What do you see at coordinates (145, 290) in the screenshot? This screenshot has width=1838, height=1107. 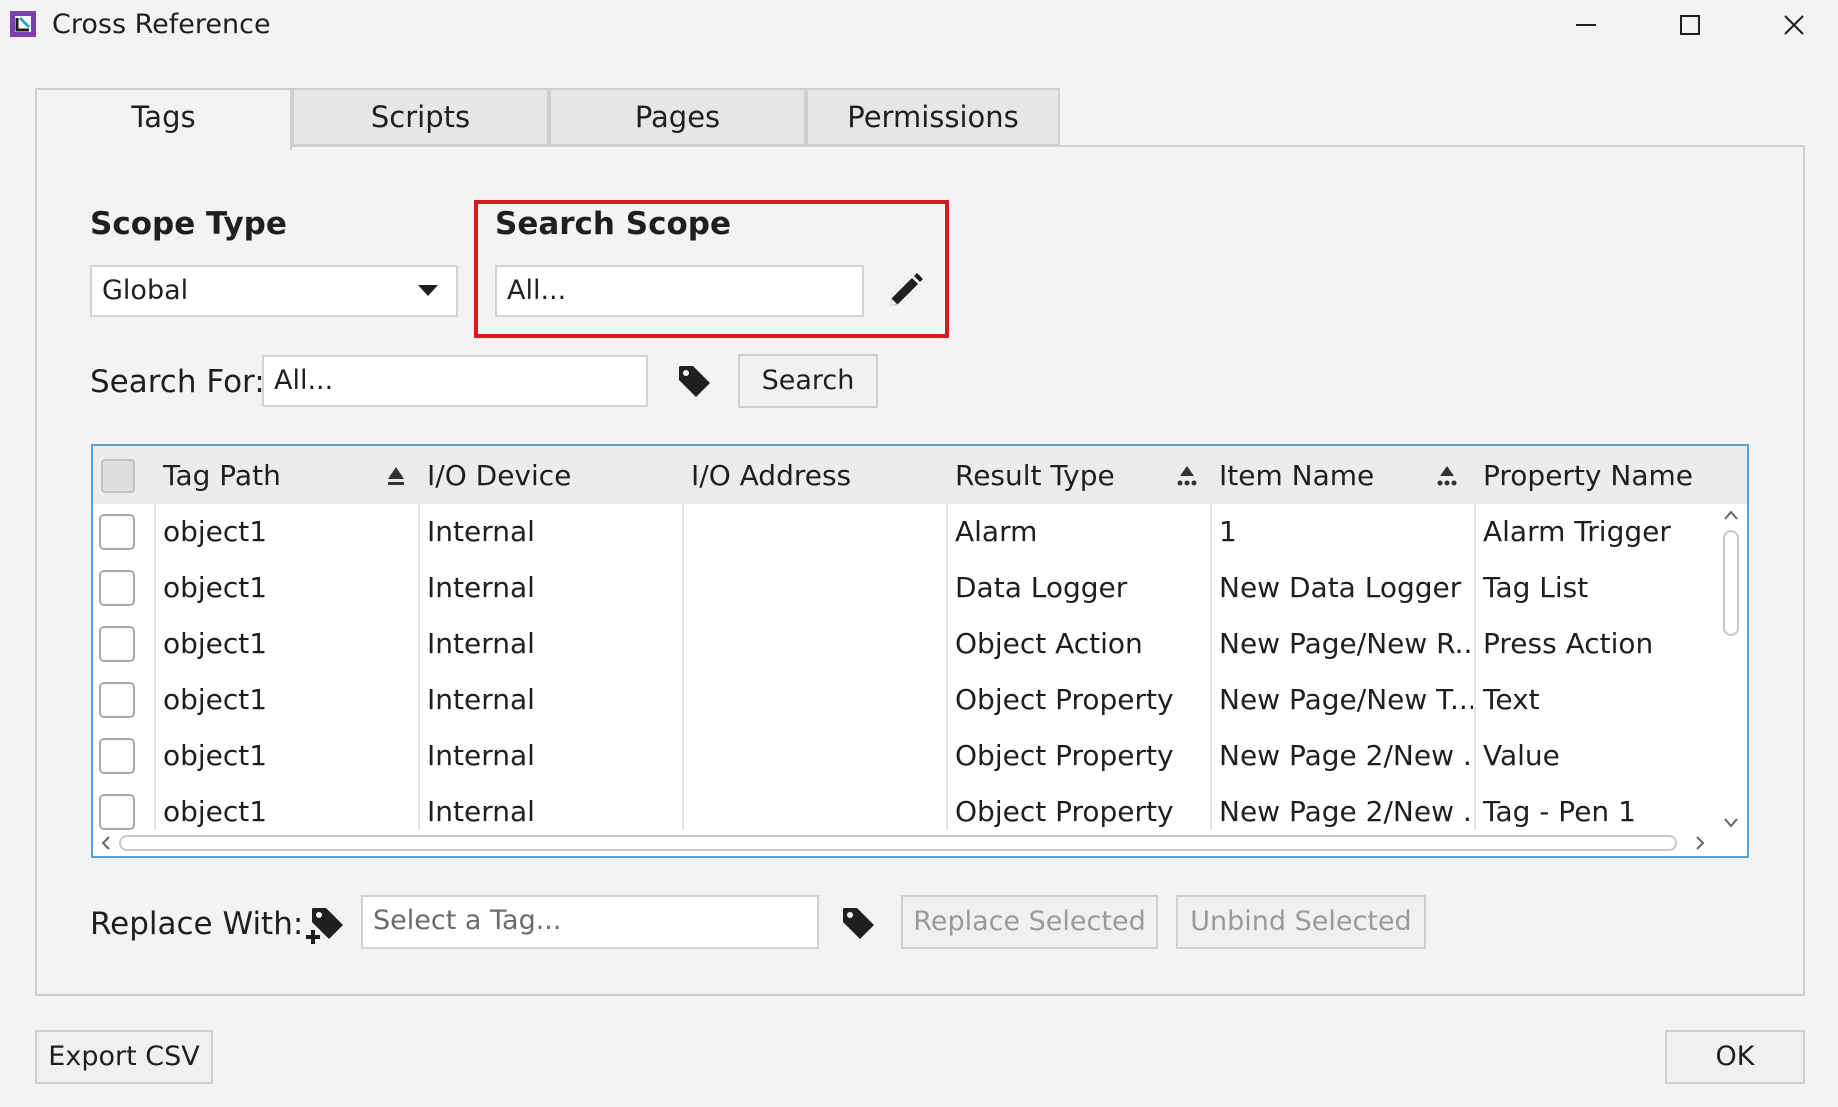 I see `scope-type-value: Global` at bounding box center [145, 290].